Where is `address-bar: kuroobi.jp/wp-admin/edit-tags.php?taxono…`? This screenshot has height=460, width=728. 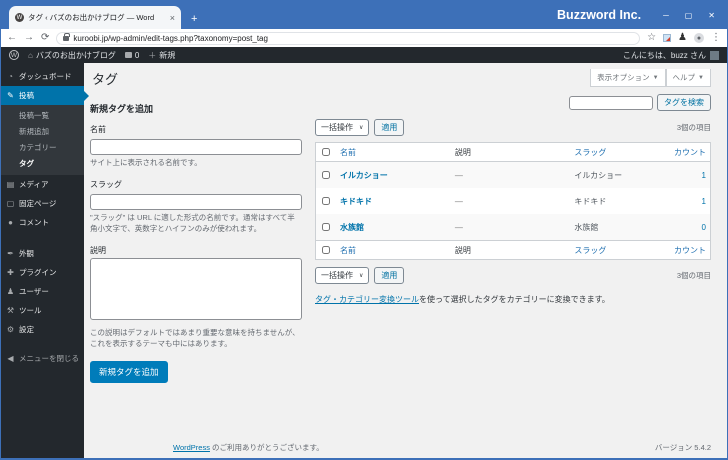
address-bar: kuroobi.jp/wp-admin/edit-tags.php?taxono… is located at coordinates (348, 38).